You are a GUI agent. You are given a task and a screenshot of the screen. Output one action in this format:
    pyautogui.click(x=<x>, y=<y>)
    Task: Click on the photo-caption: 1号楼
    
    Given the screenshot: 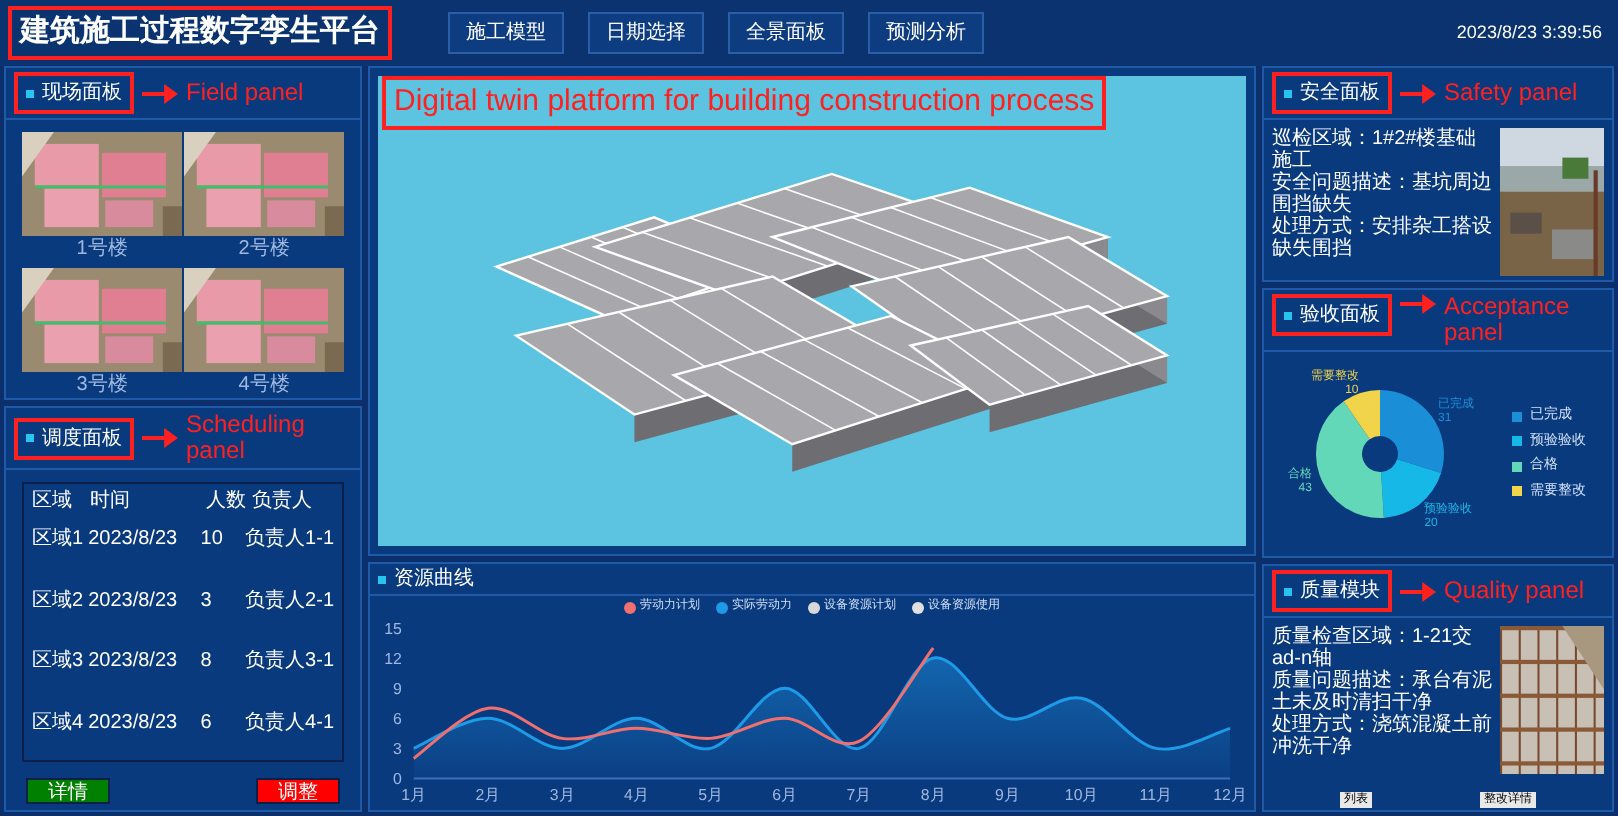 What is the action you would take?
    pyautogui.click(x=102, y=250)
    